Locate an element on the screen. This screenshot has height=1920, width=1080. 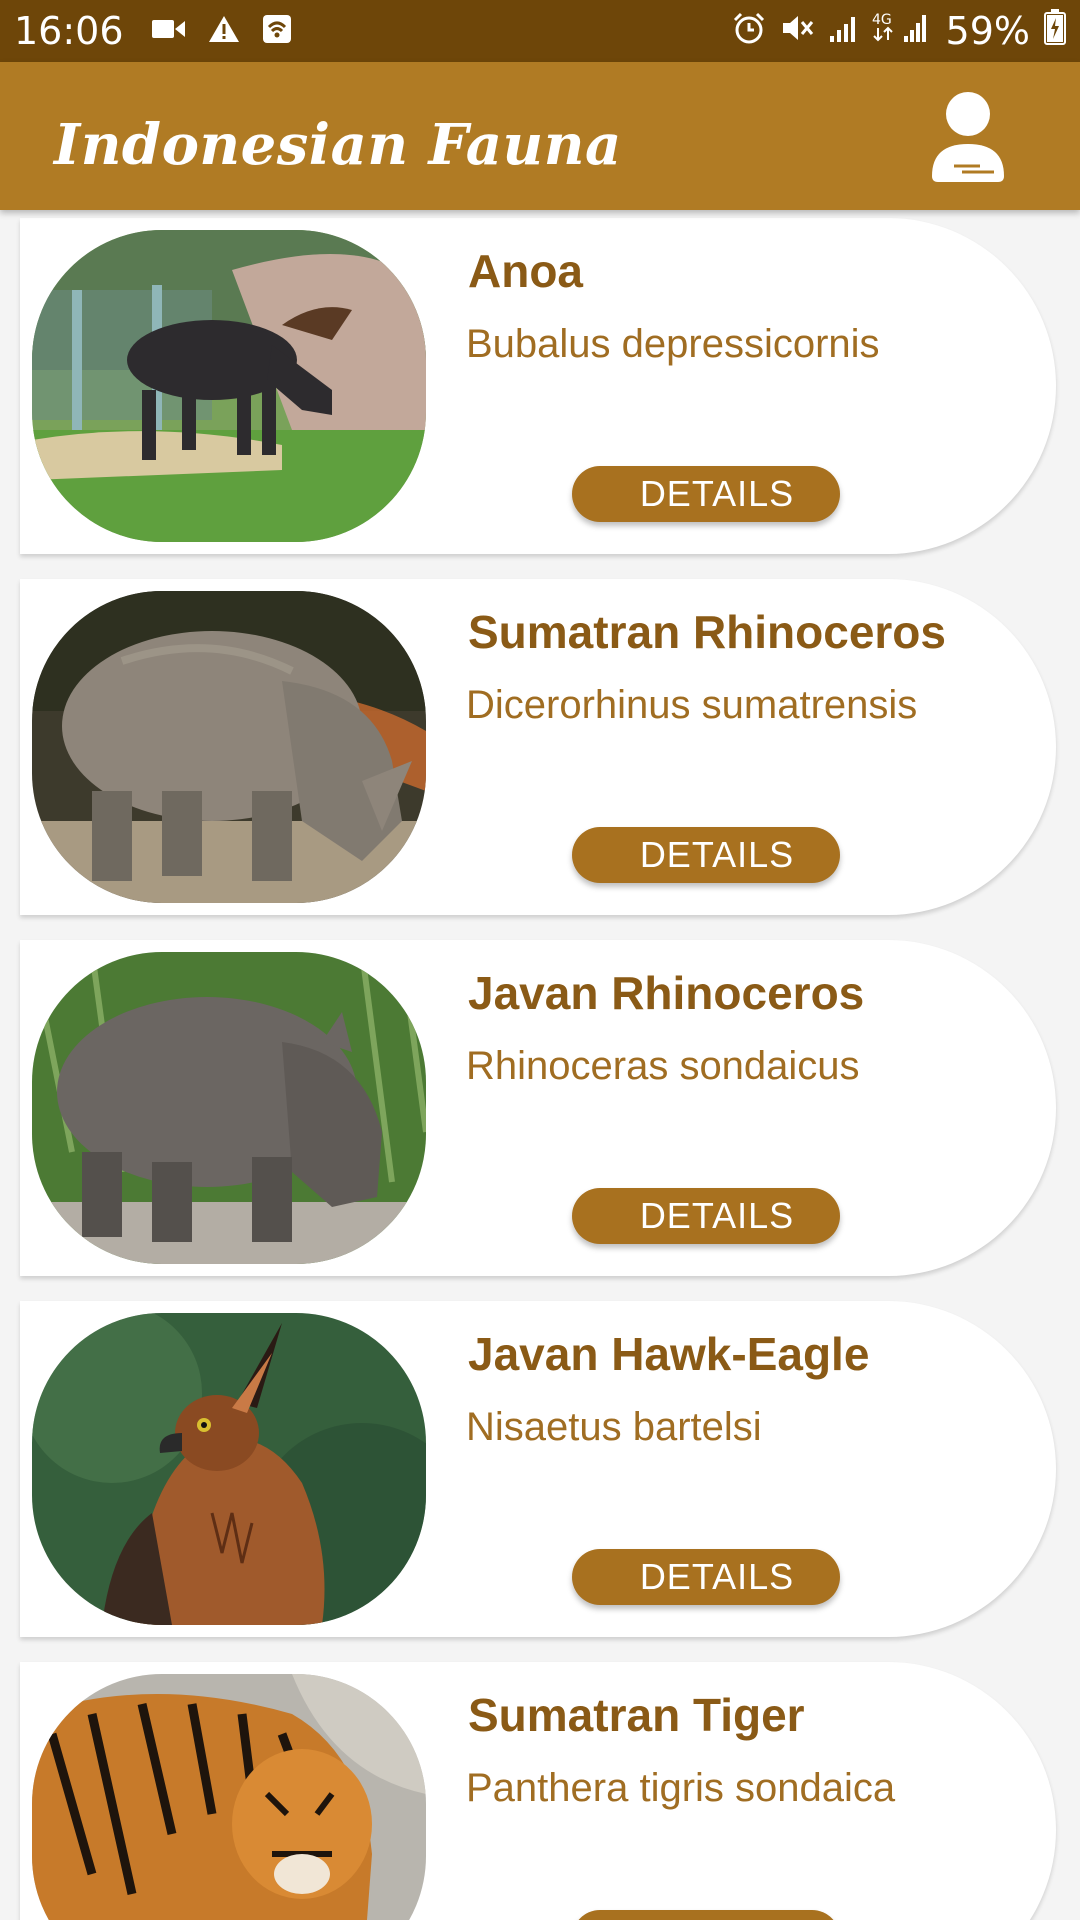
app-title: Indonesian Fauna is located at coordinates (338, 145).